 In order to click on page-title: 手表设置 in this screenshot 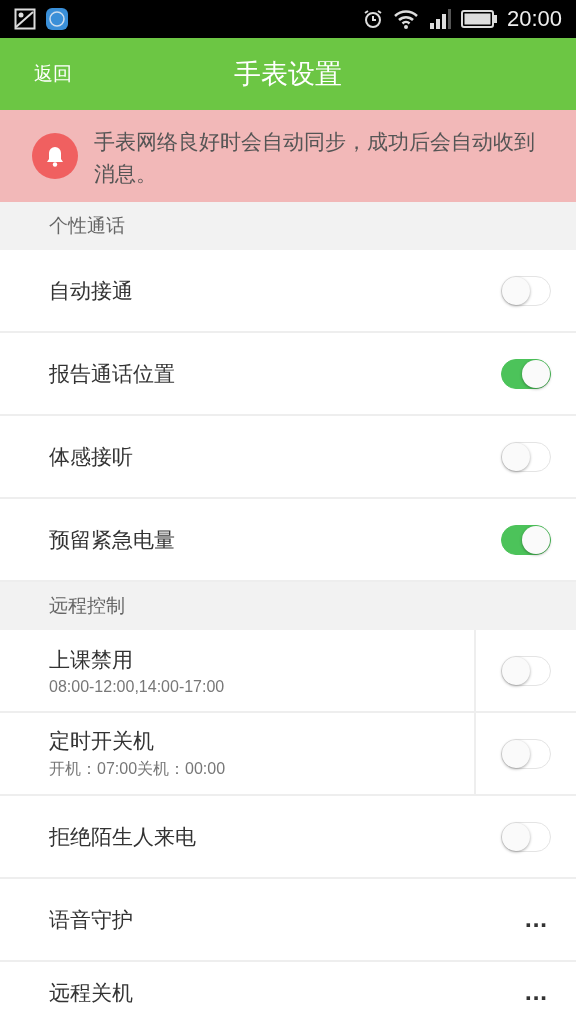, I will do `click(288, 73)`.